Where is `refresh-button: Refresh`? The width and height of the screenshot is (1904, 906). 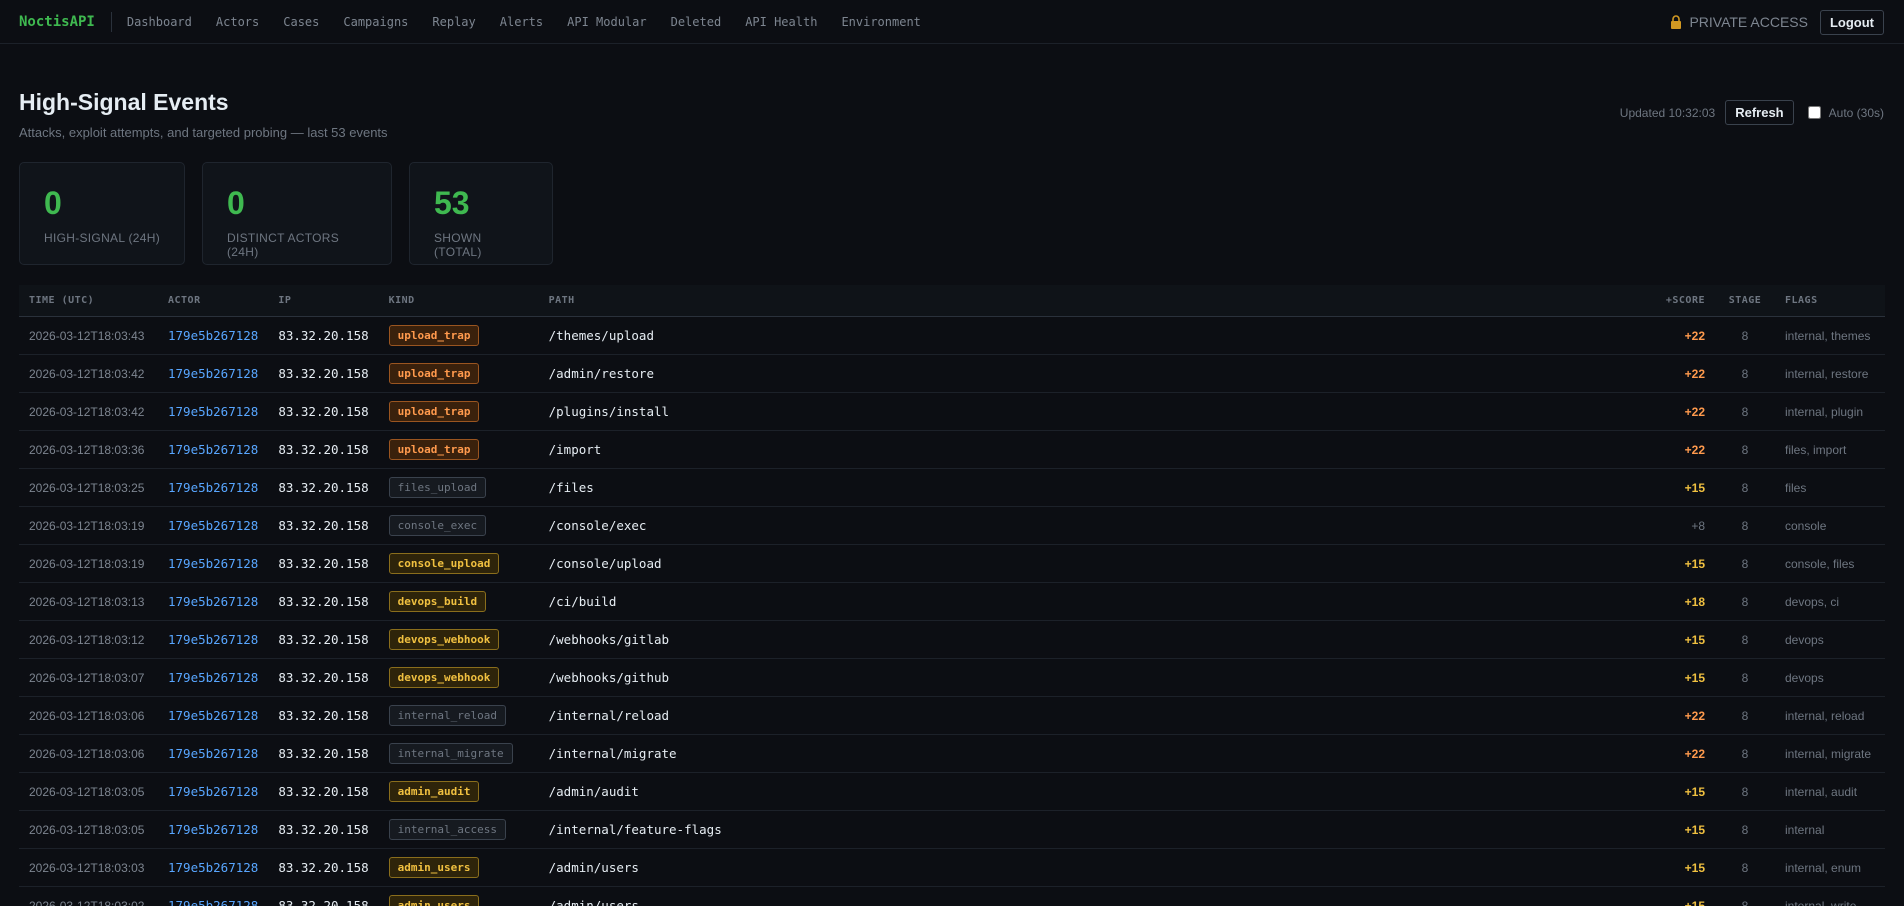
refresh-button: Refresh is located at coordinates (1759, 112).